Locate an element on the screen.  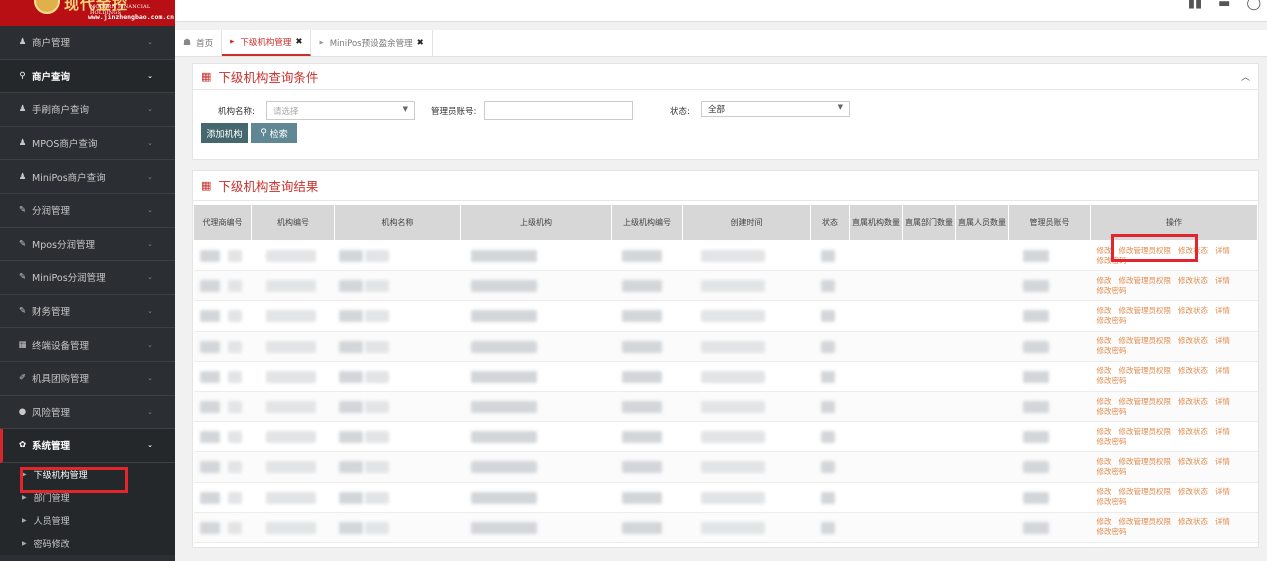
sidebar-item: ✎ 分润管理 ⌄ is located at coordinates (87, 211).